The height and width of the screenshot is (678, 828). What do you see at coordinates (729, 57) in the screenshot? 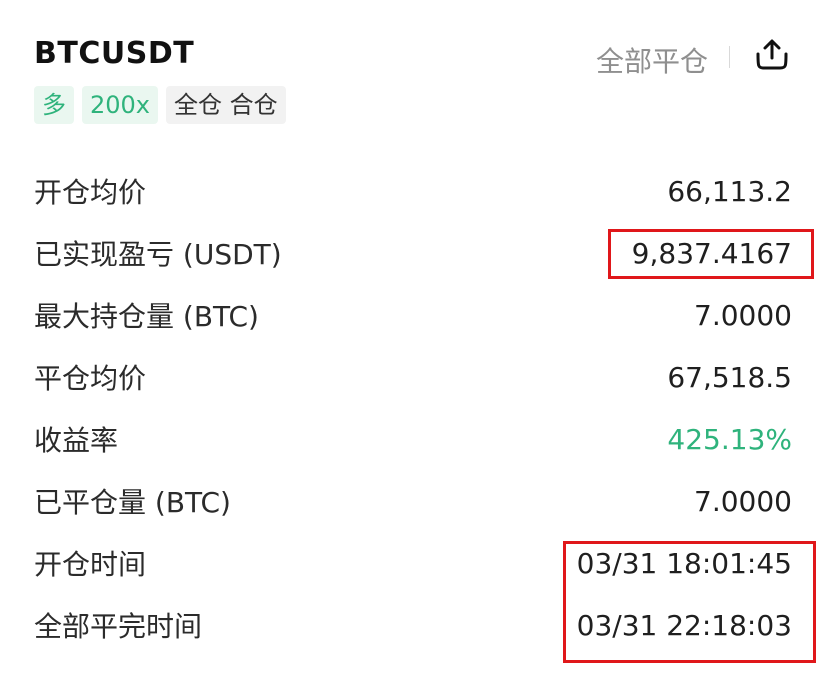
I see `header-divider` at bounding box center [729, 57].